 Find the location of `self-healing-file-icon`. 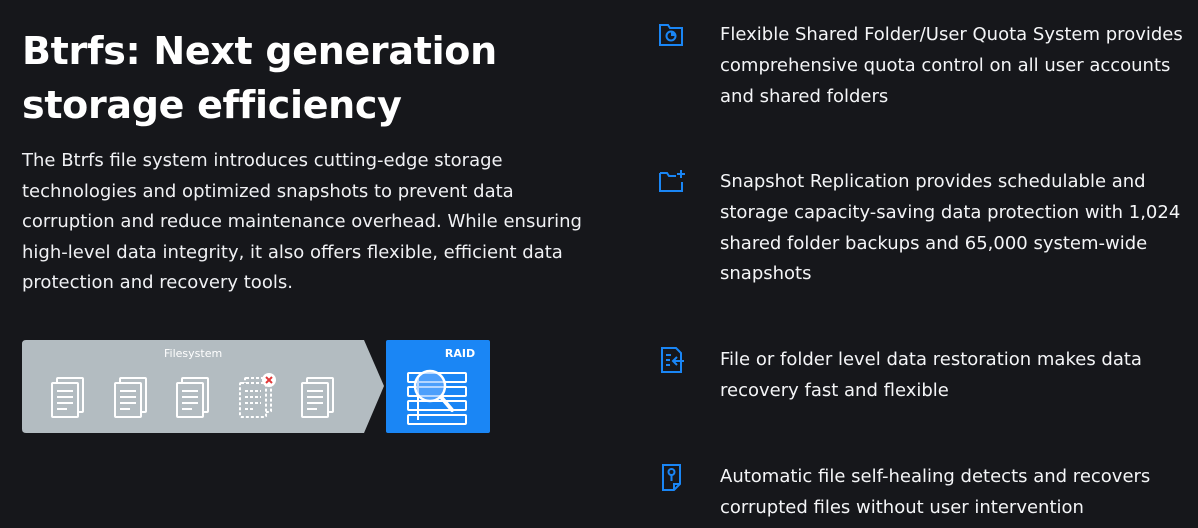

self-healing-file-icon is located at coordinates (671, 477).